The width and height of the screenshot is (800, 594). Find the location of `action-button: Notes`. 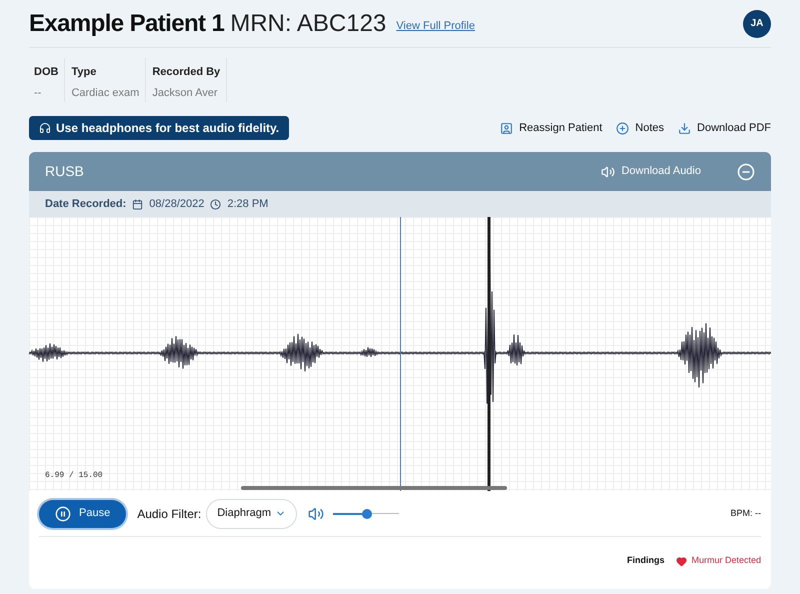

action-button: Notes is located at coordinates (640, 128).